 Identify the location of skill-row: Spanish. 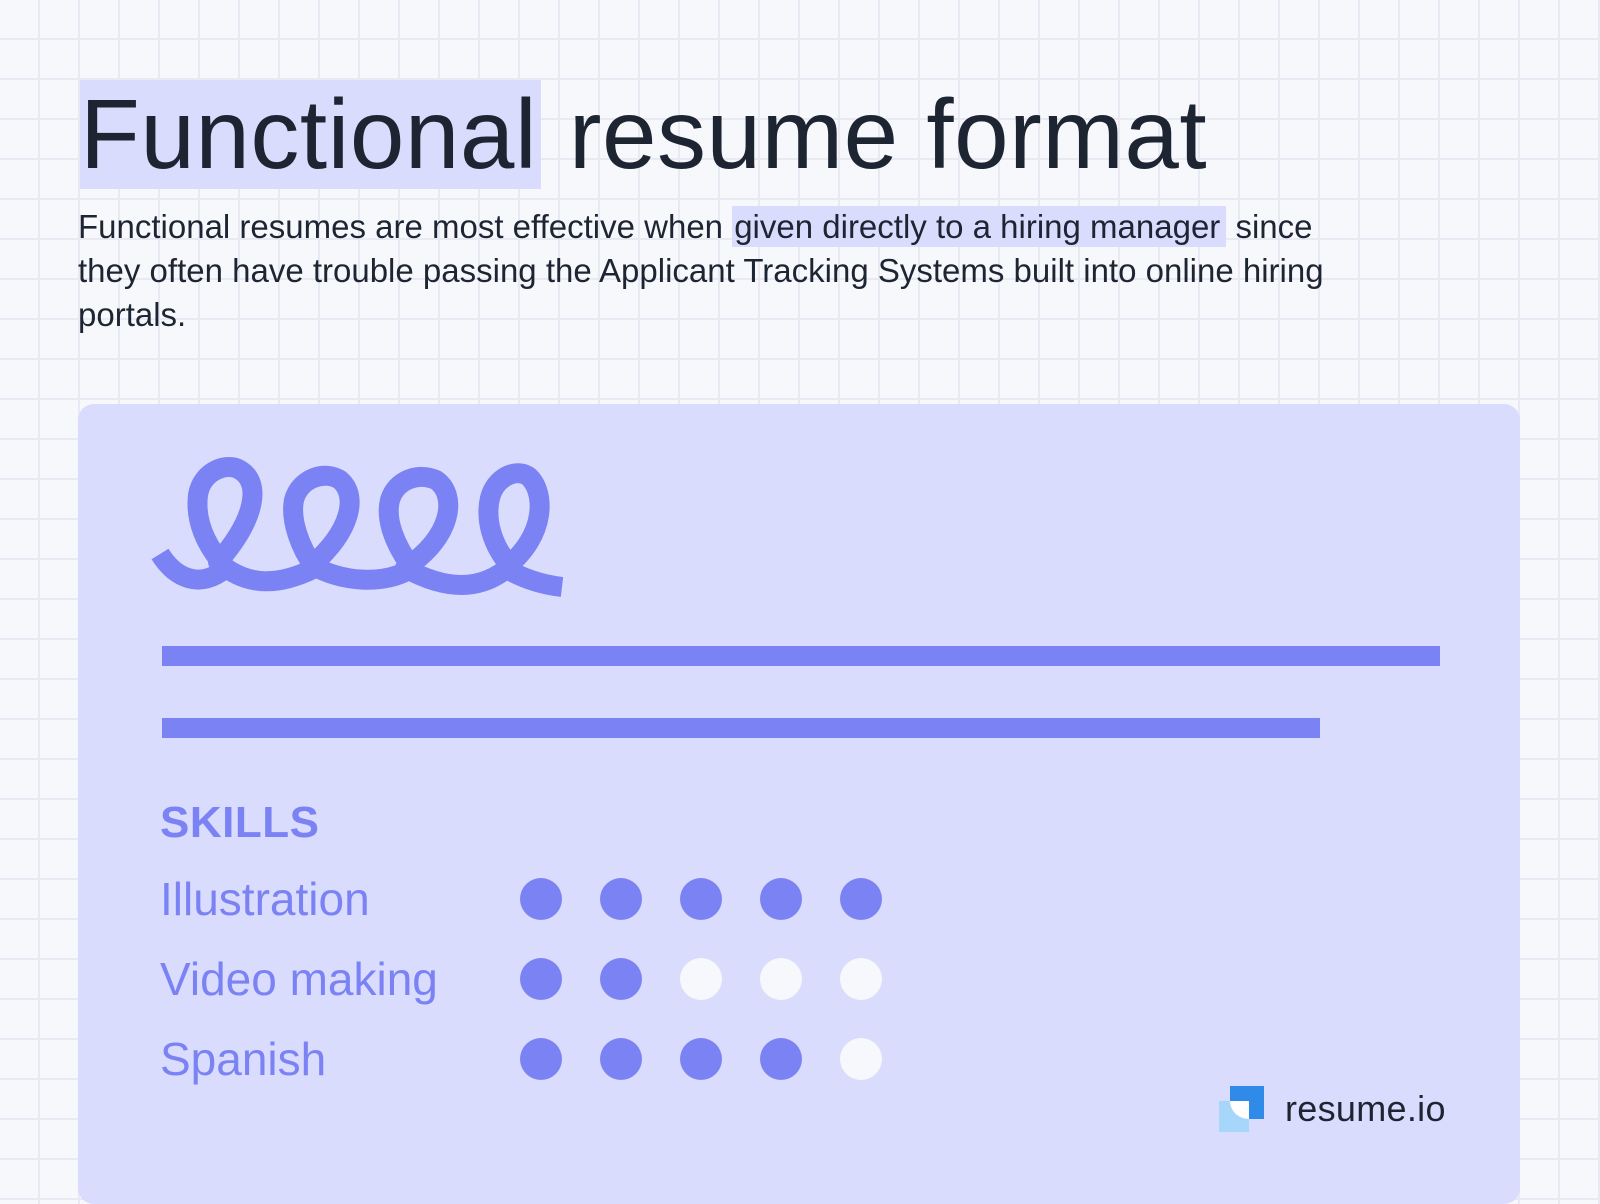
(530, 1059).